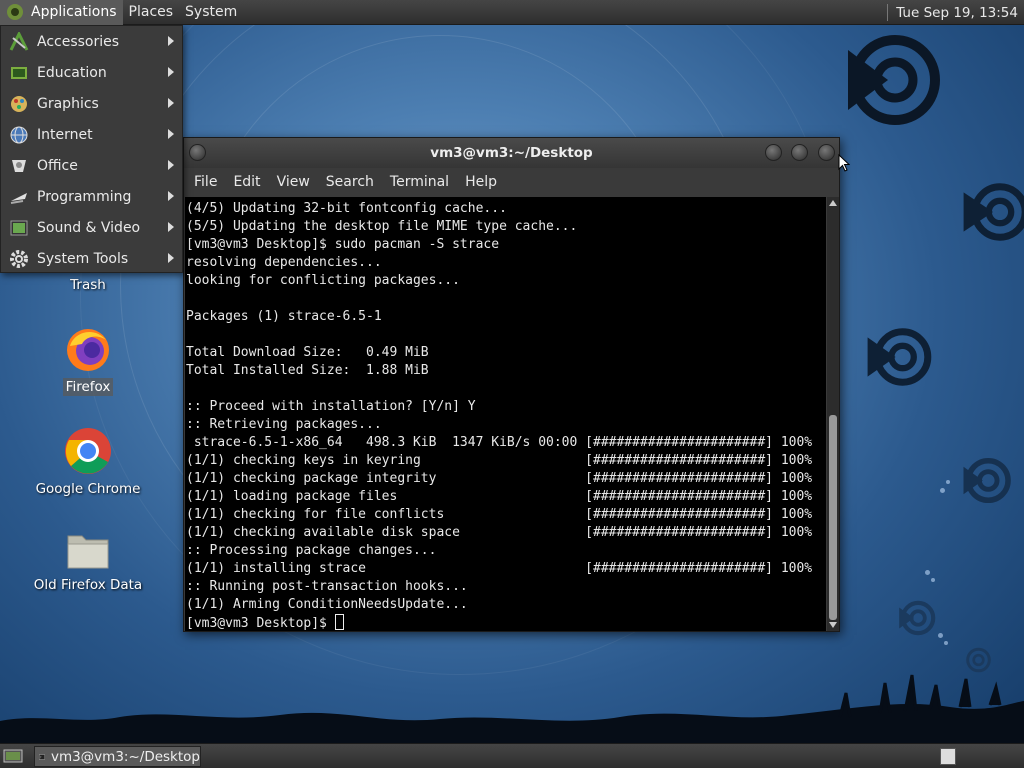 Image resolution: width=1024 pixels, height=768 pixels. Describe the element at coordinates (844, 163) in the screenshot. I see `mouse-pointer-icon` at that location.